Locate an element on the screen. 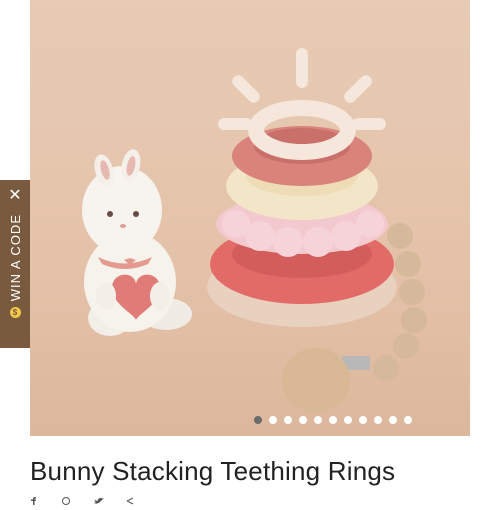  bunny-figure is located at coordinates (137, 242).